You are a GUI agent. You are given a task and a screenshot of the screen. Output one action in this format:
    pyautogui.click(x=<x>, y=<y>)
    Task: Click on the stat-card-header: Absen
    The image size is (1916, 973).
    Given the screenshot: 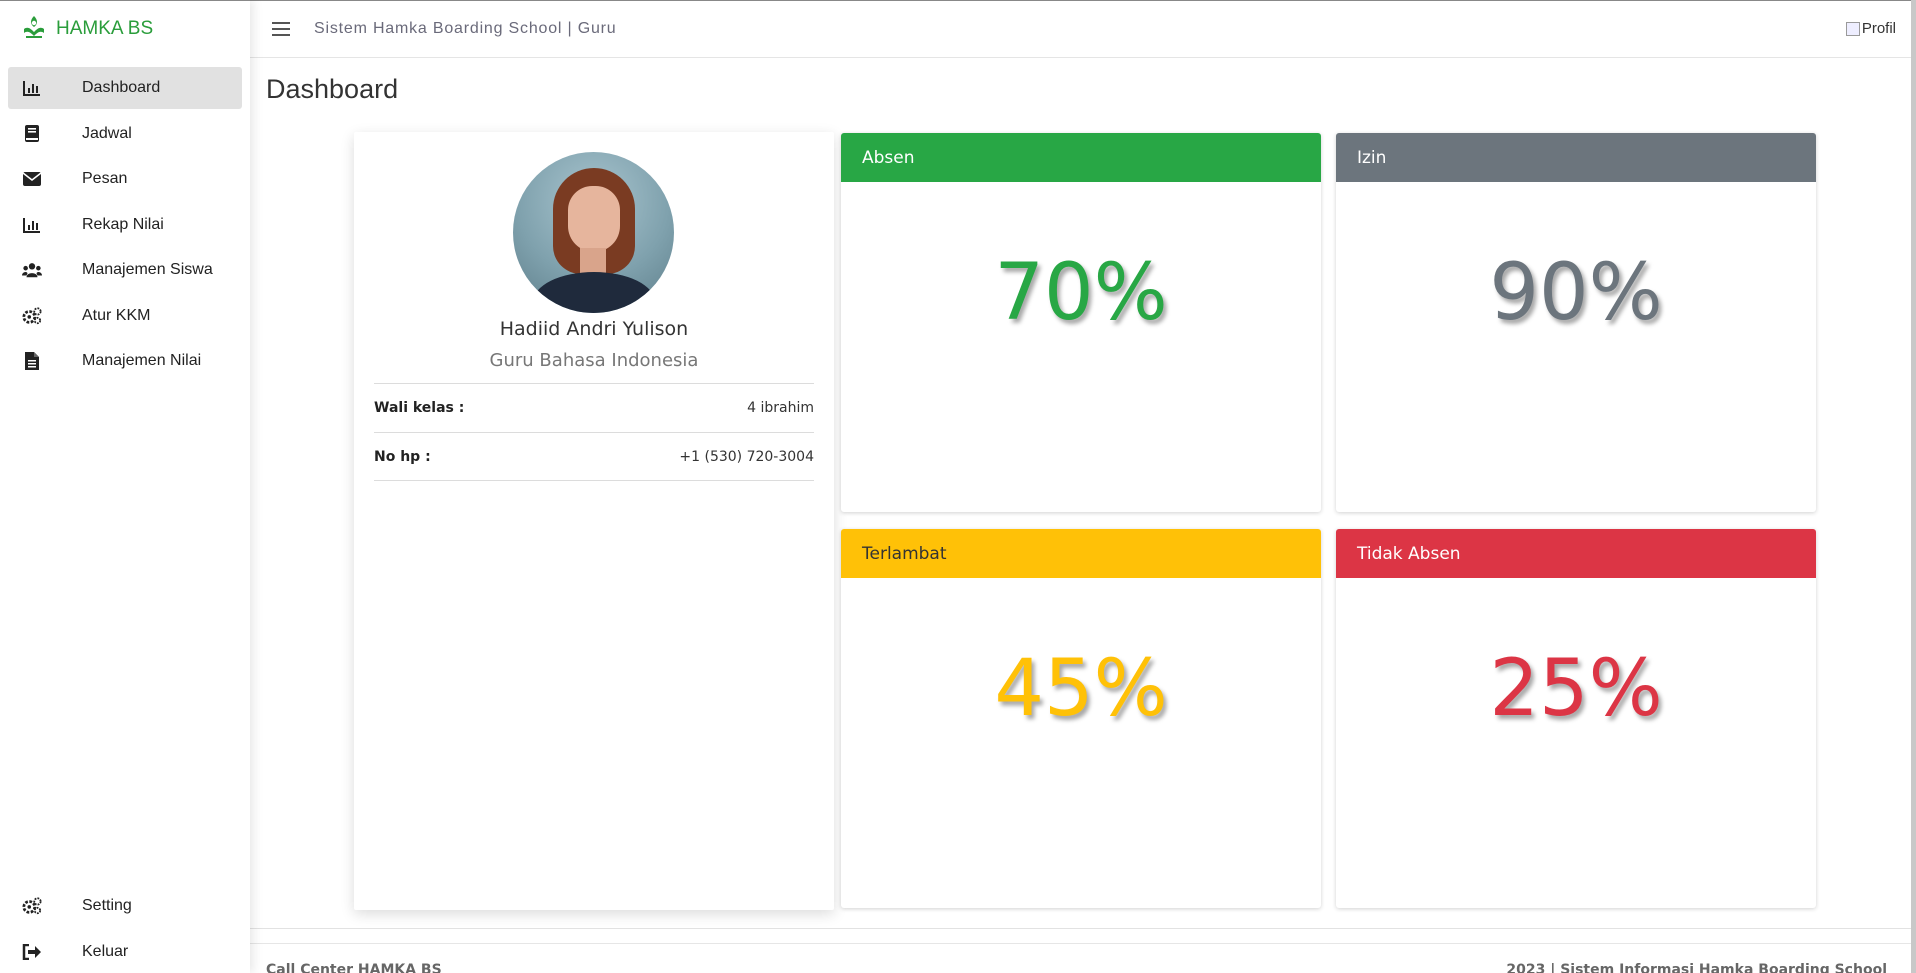 What is the action you would take?
    pyautogui.click(x=1081, y=157)
    